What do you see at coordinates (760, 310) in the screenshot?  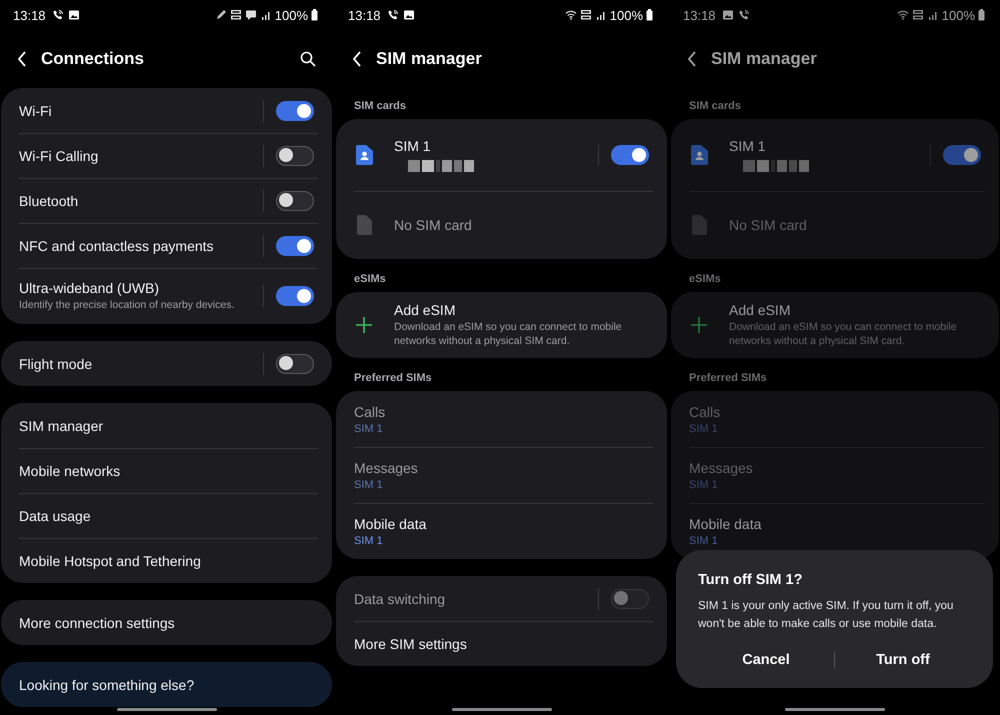 I see `row-label: Add eSIM` at bounding box center [760, 310].